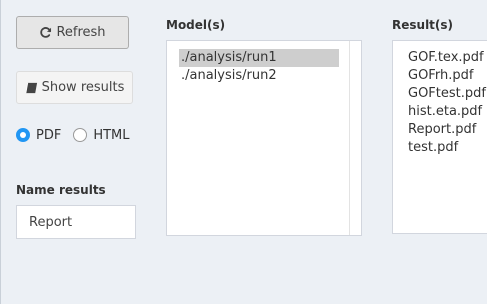 The height and width of the screenshot is (304, 487). I want to click on result-list-item: Report.pdf, so click(440, 130).